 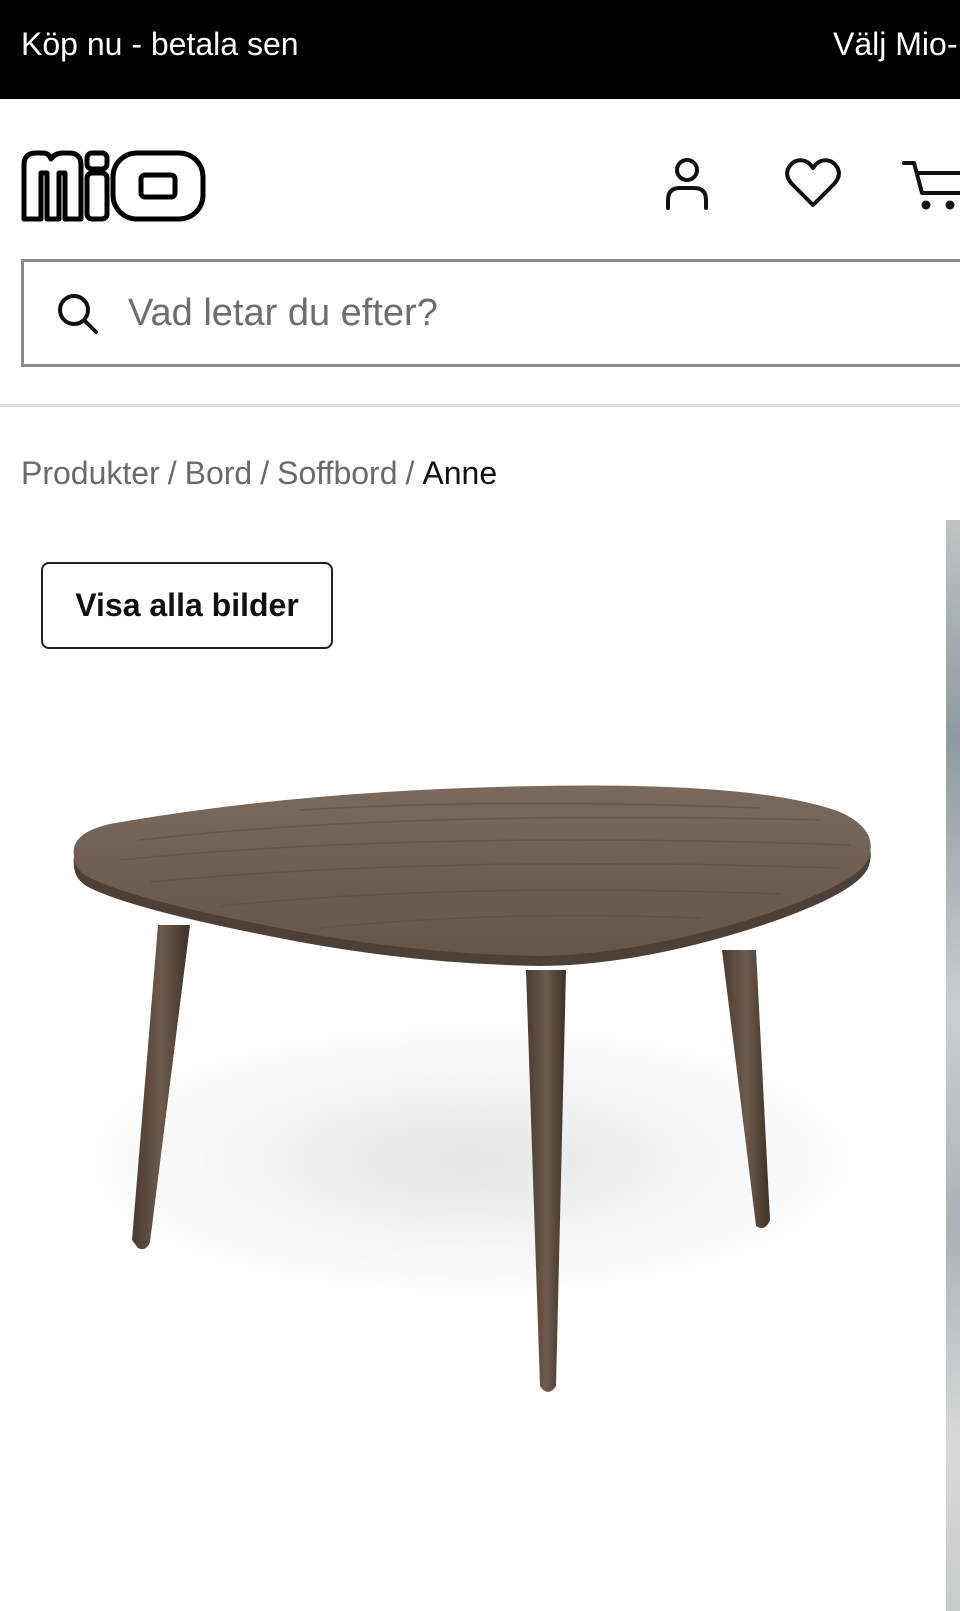 I want to click on wishlist-button, so click(x=813, y=183).